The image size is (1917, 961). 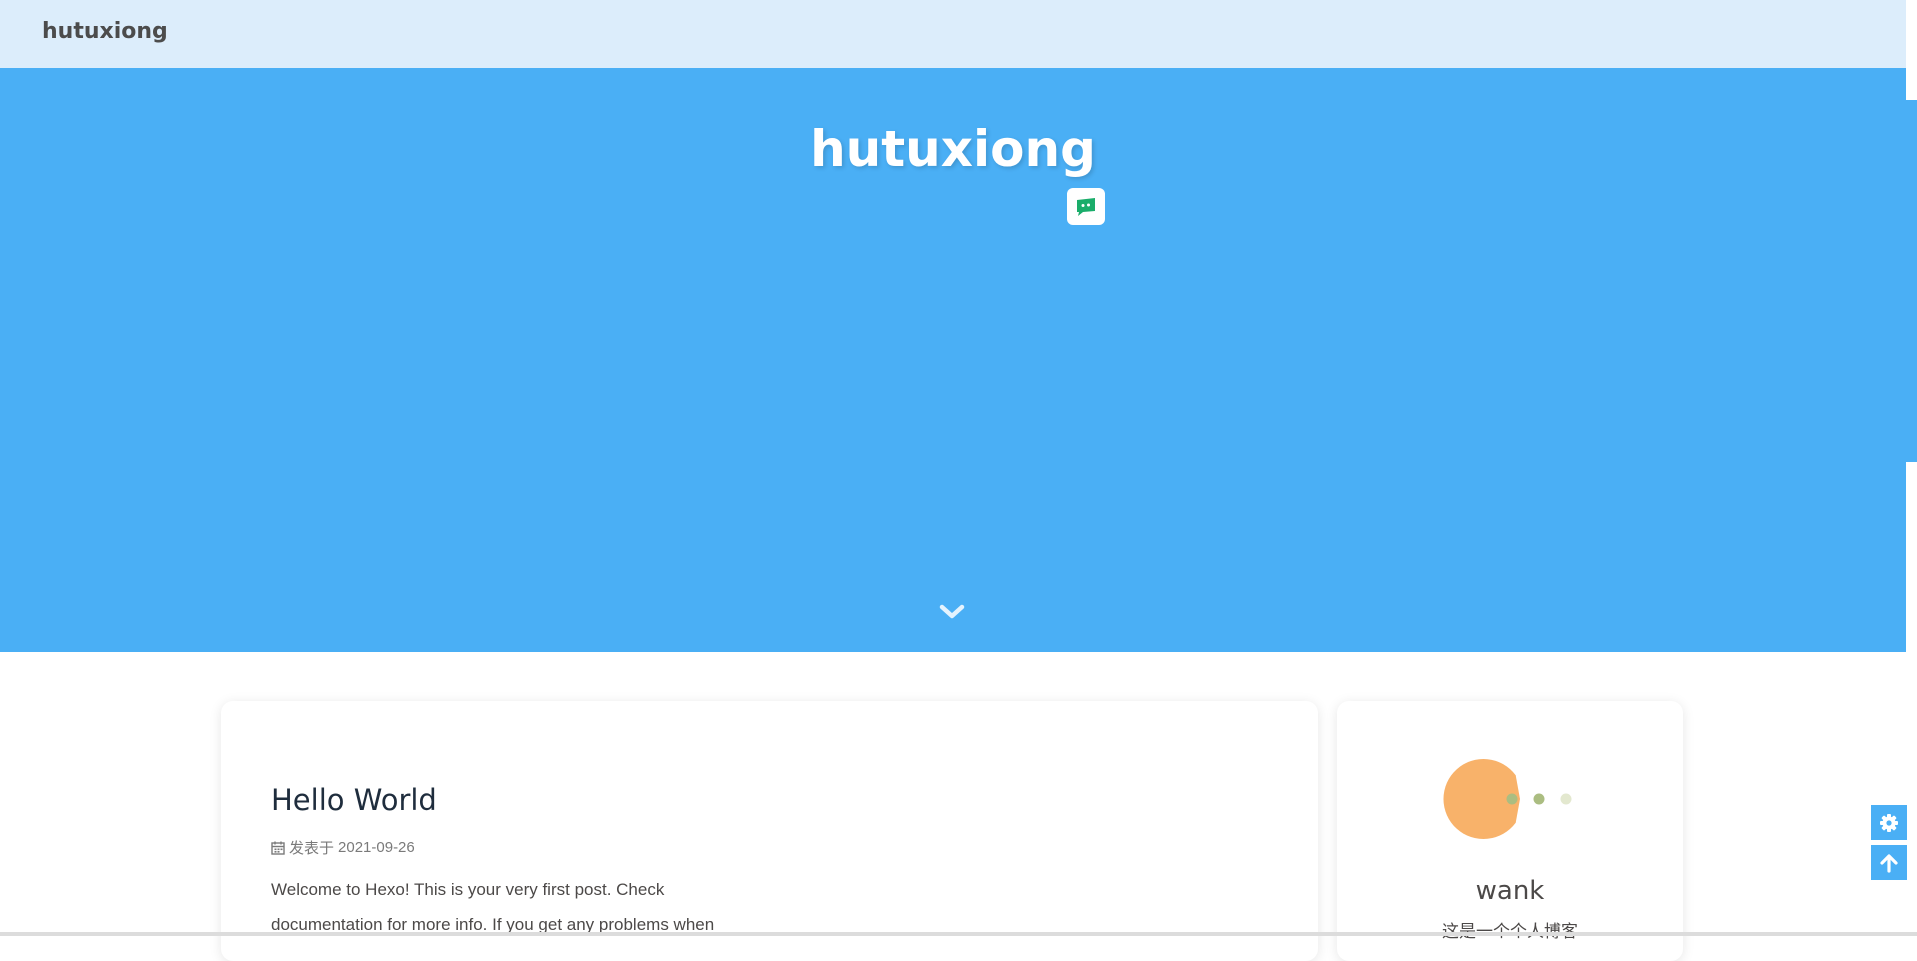 I want to click on site-name-link: hutuxiong, so click(x=105, y=31).